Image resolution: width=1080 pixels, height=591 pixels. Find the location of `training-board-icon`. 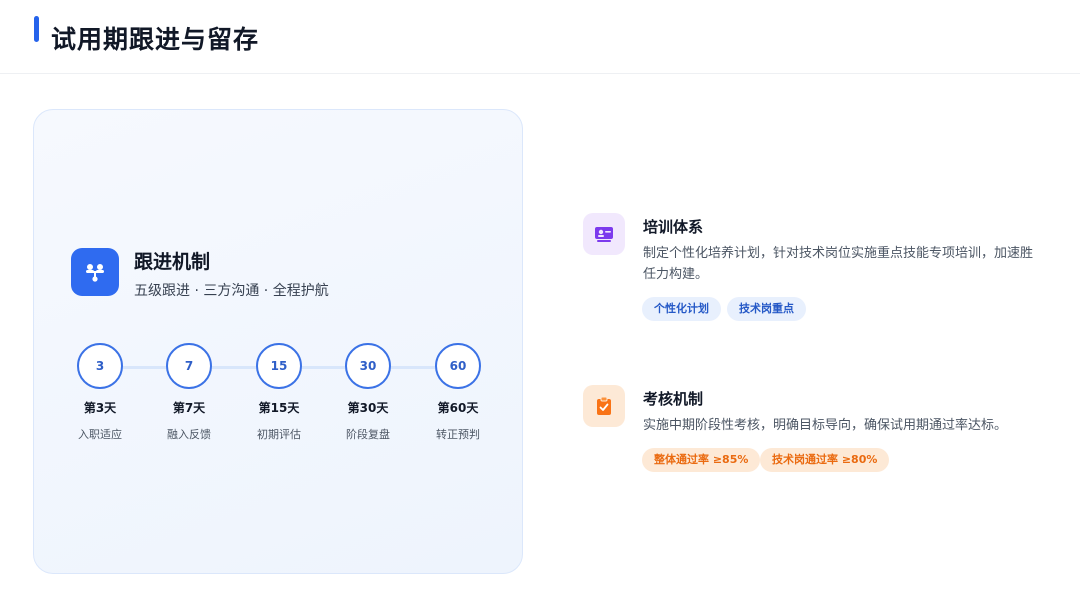

training-board-icon is located at coordinates (604, 234).